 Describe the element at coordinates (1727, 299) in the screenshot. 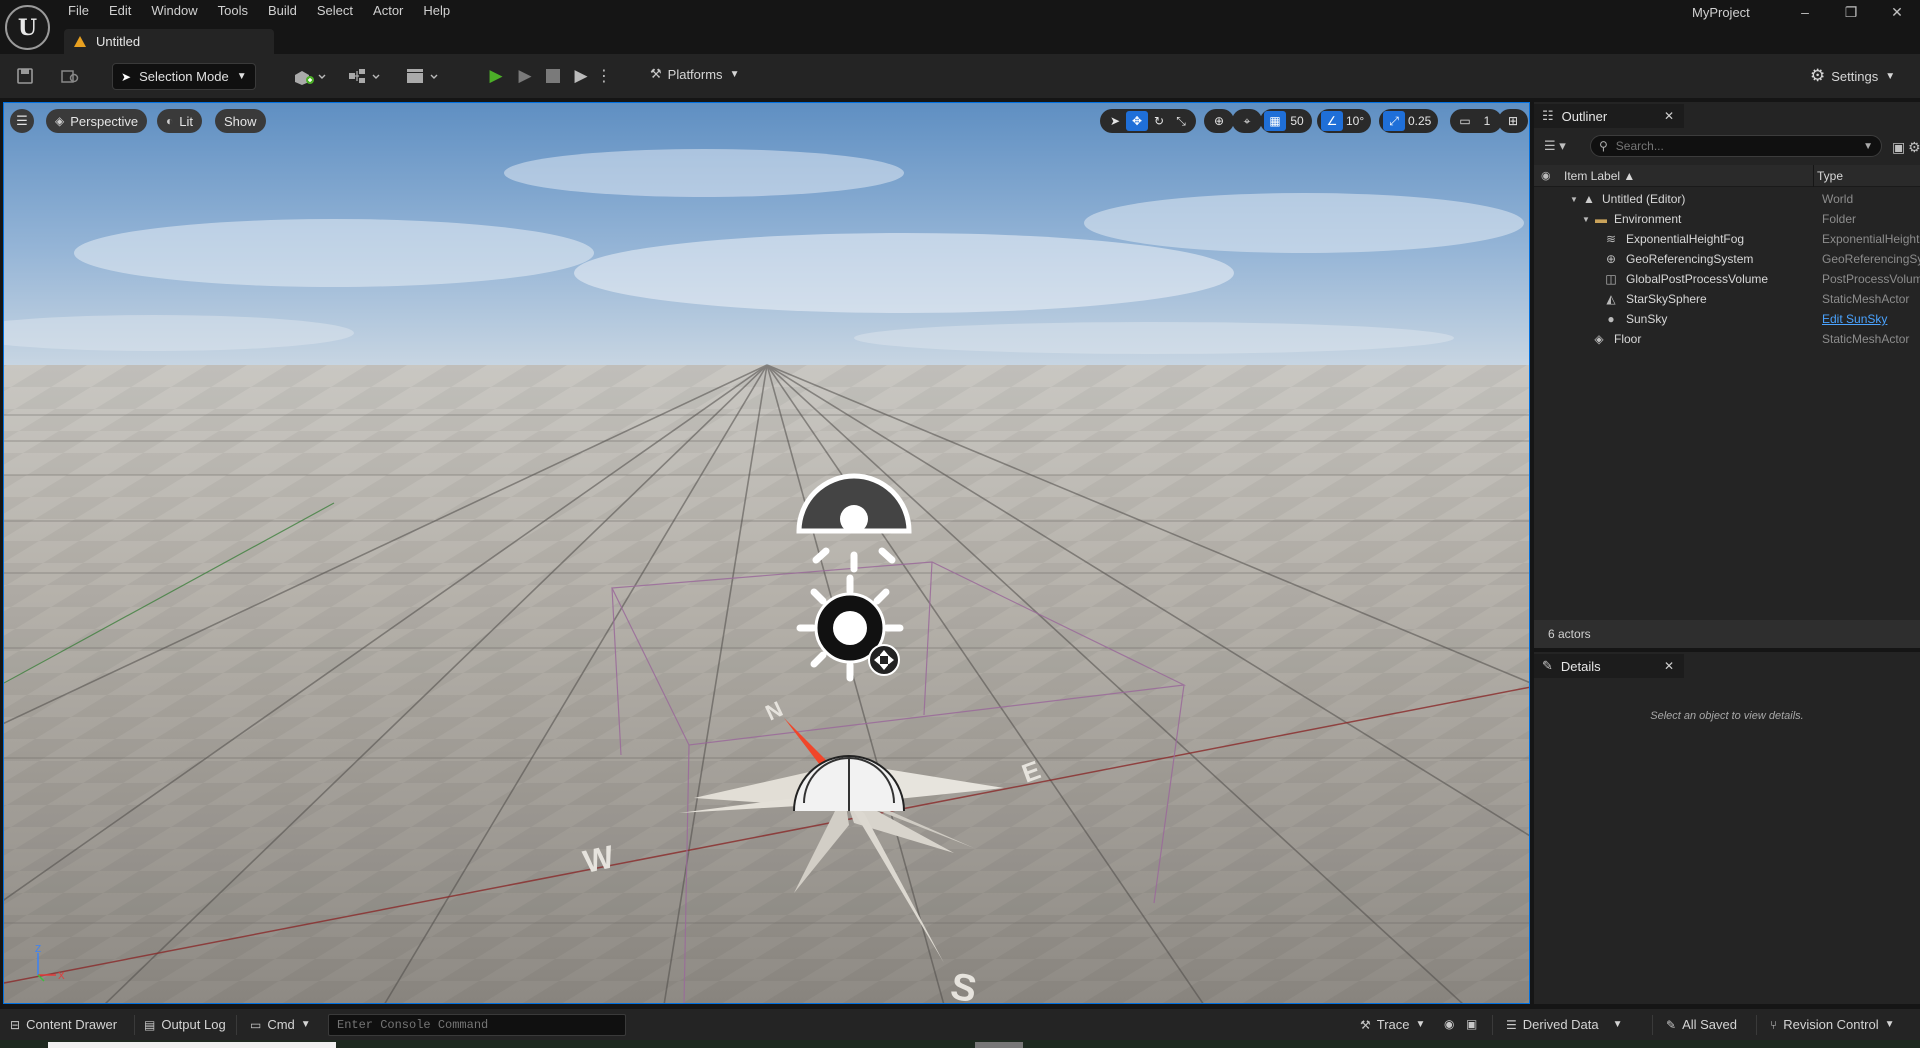

I see `tree-row: ◭ StarSkySphere StaticMeshActor` at that location.